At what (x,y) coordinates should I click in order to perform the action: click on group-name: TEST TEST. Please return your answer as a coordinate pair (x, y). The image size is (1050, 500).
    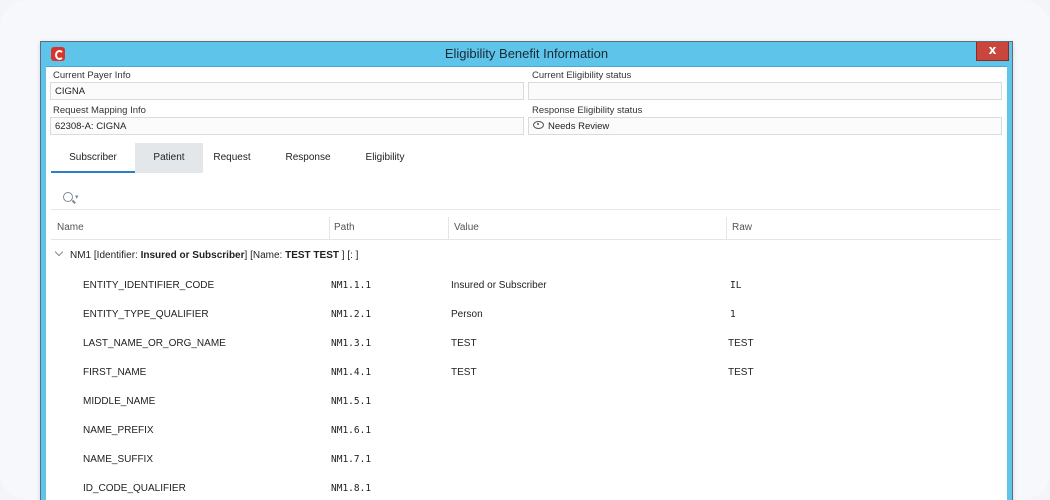
    Looking at the image, I should click on (312, 255).